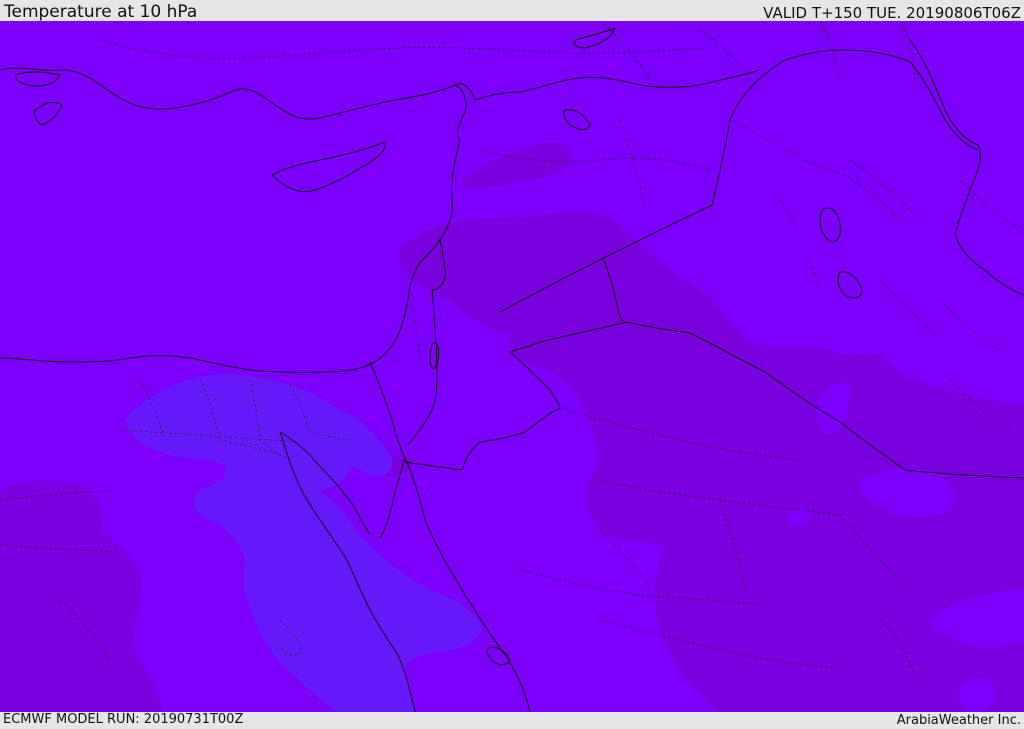  I want to click on valid-time-label: VALID T+150 TUE. 20190806T06Z, so click(892, 13).